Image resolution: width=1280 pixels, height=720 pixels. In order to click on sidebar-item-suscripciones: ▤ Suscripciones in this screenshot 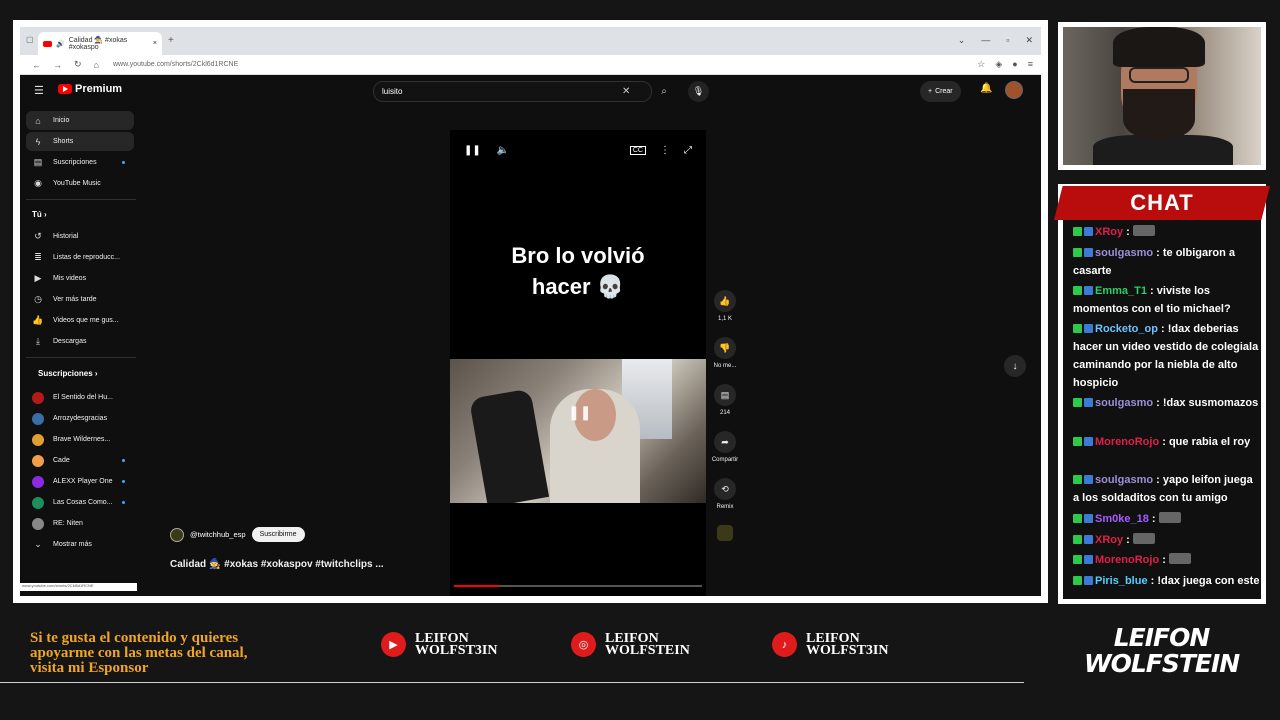, I will do `click(80, 162)`.